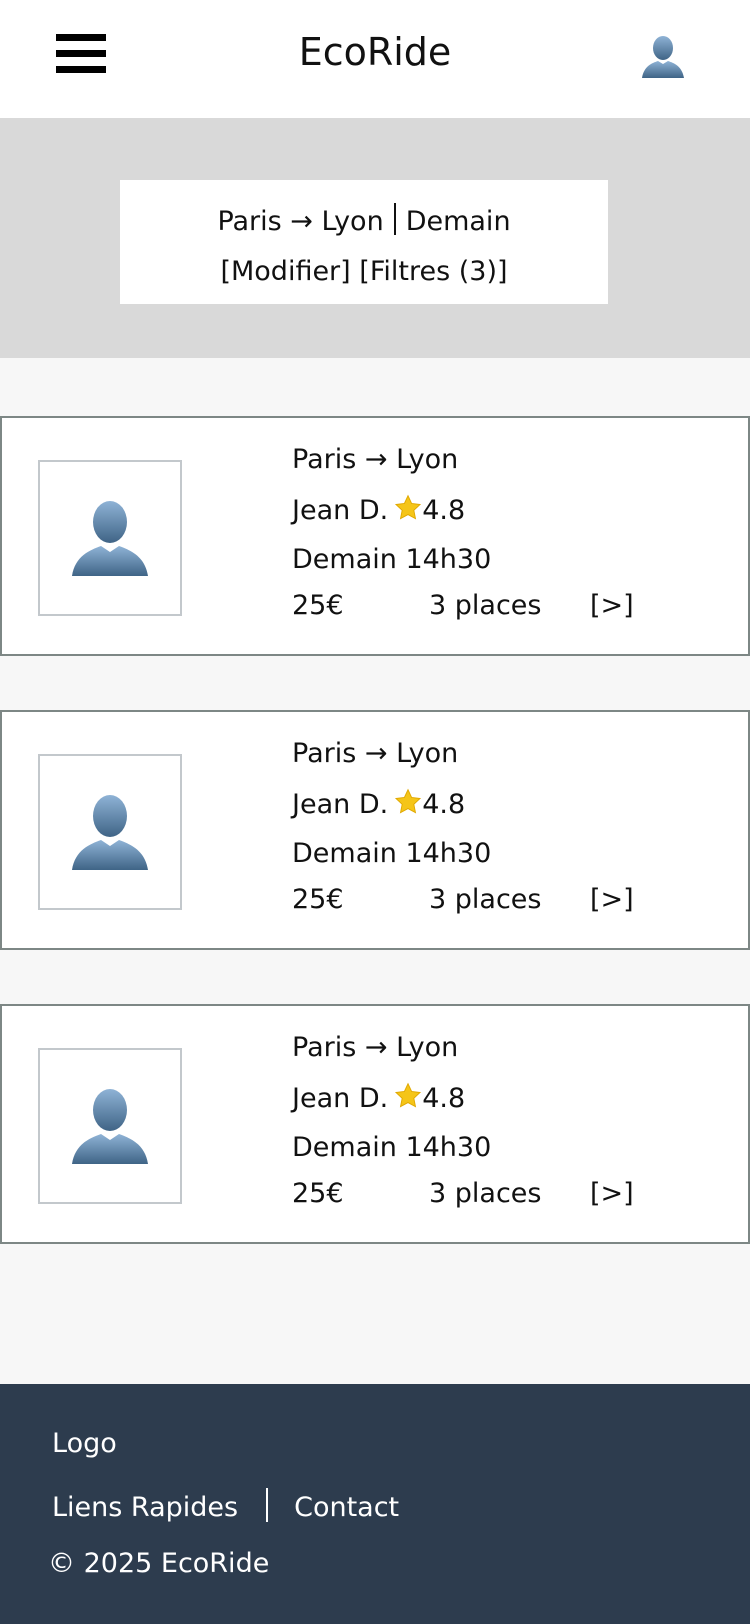 The height and width of the screenshot is (1624, 750). I want to click on app-header: EcoRide, so click(375, 59).